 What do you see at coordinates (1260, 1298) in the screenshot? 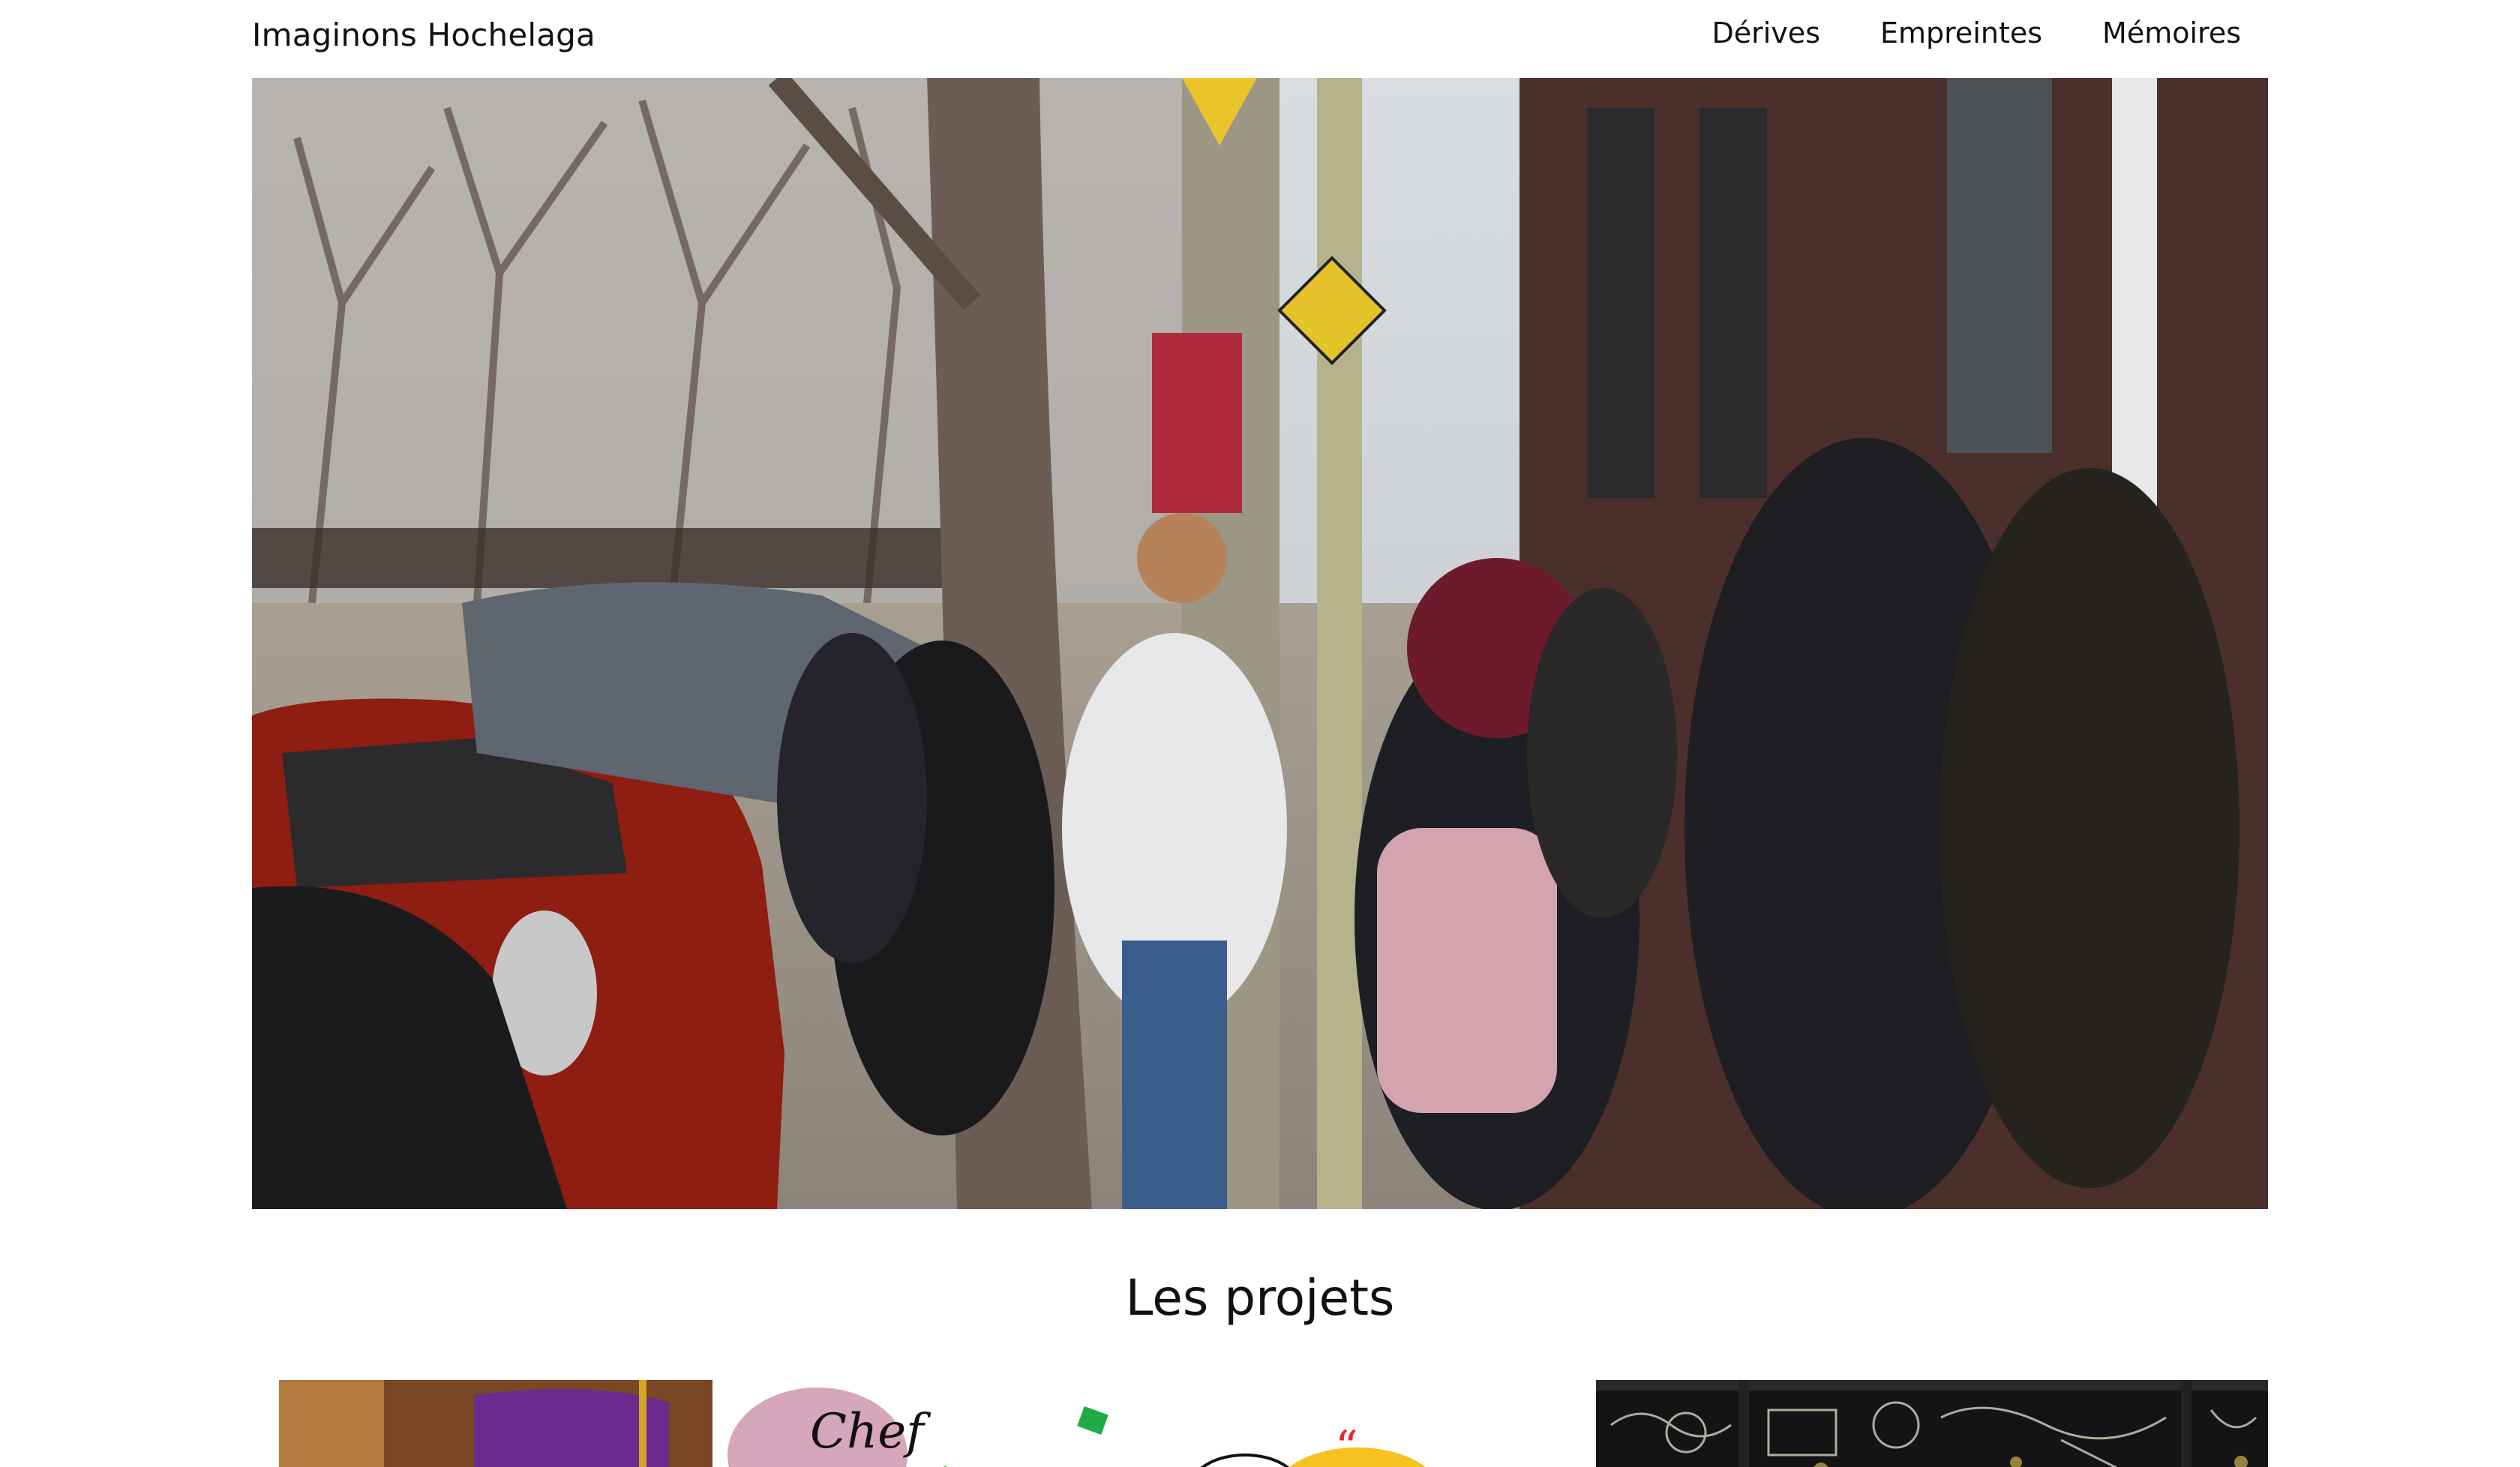
I see `projects-section-title: Les projets` at bounding box center [1260, 1298].